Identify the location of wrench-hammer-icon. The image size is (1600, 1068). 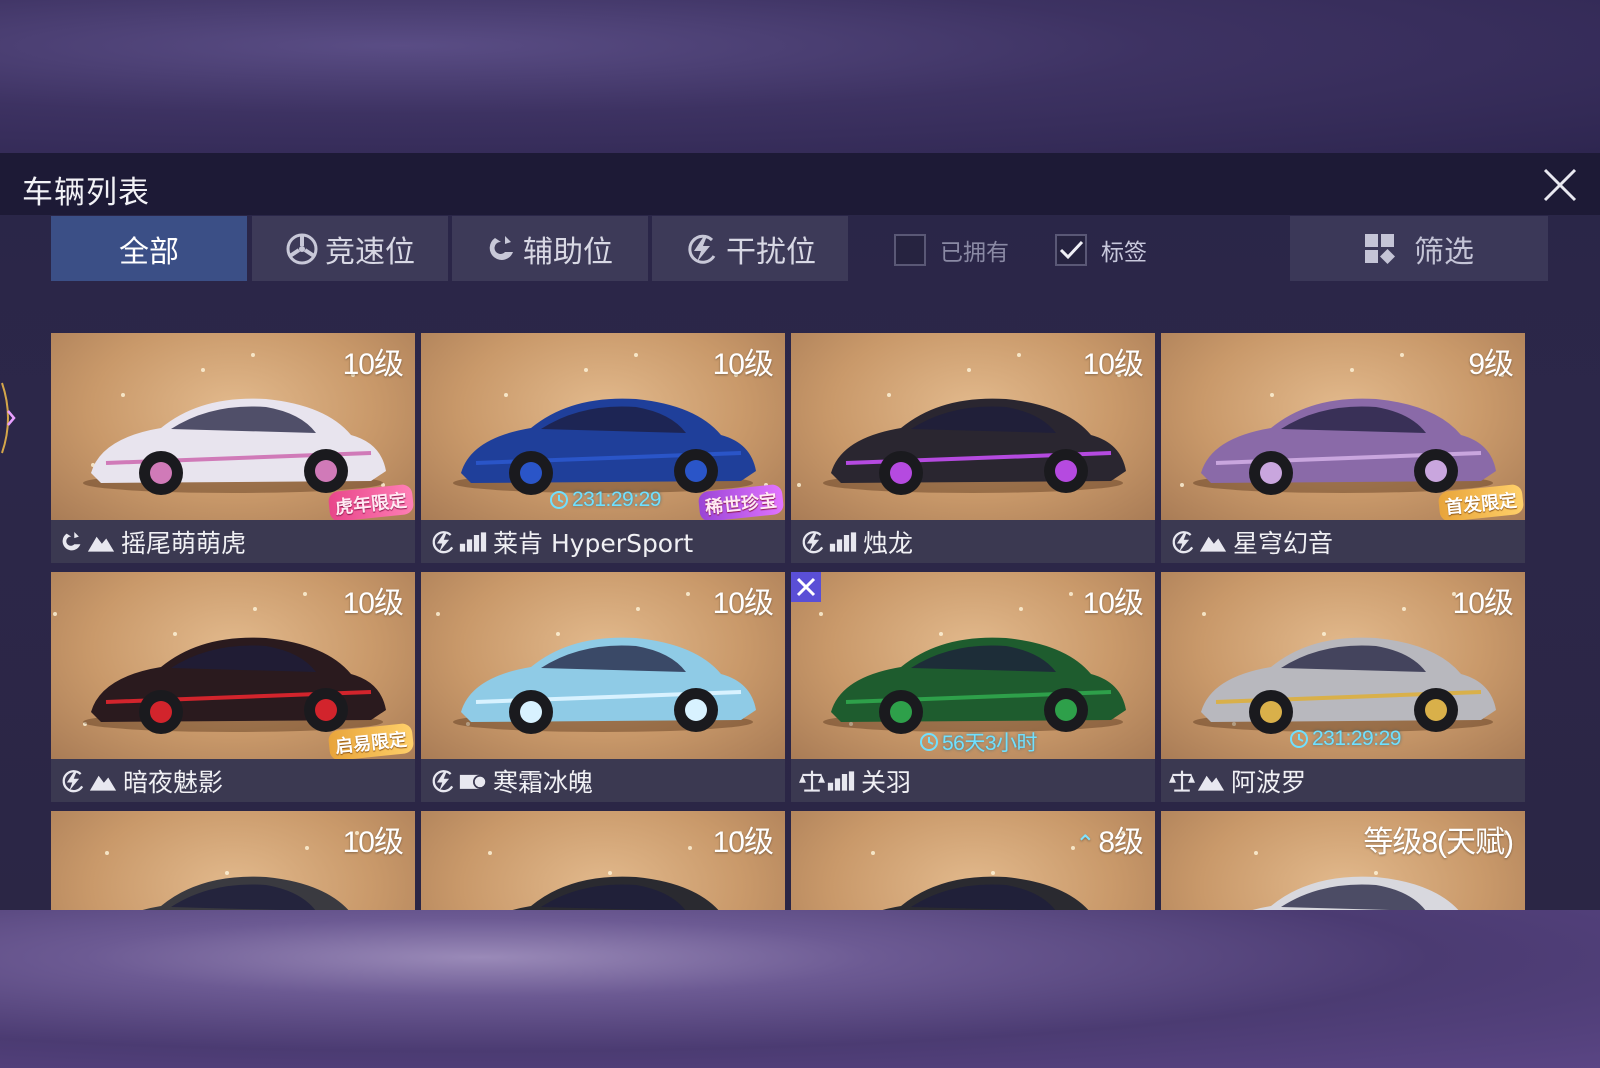
(806, 587).